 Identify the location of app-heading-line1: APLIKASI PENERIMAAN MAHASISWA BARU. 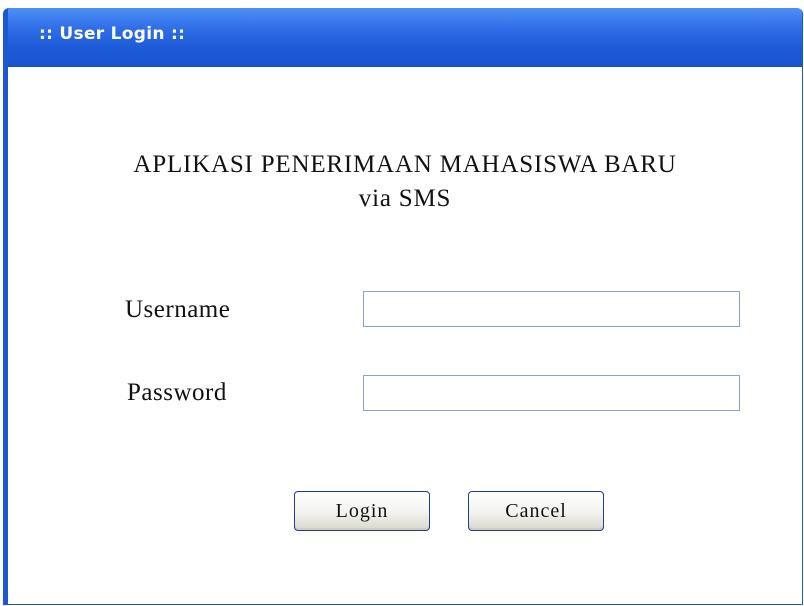
(405, 164).